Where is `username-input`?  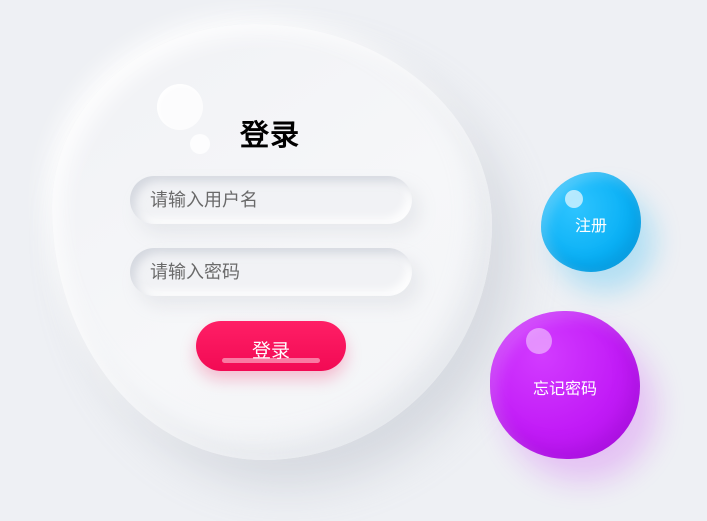 username-input is located at coordinates (271, 200).